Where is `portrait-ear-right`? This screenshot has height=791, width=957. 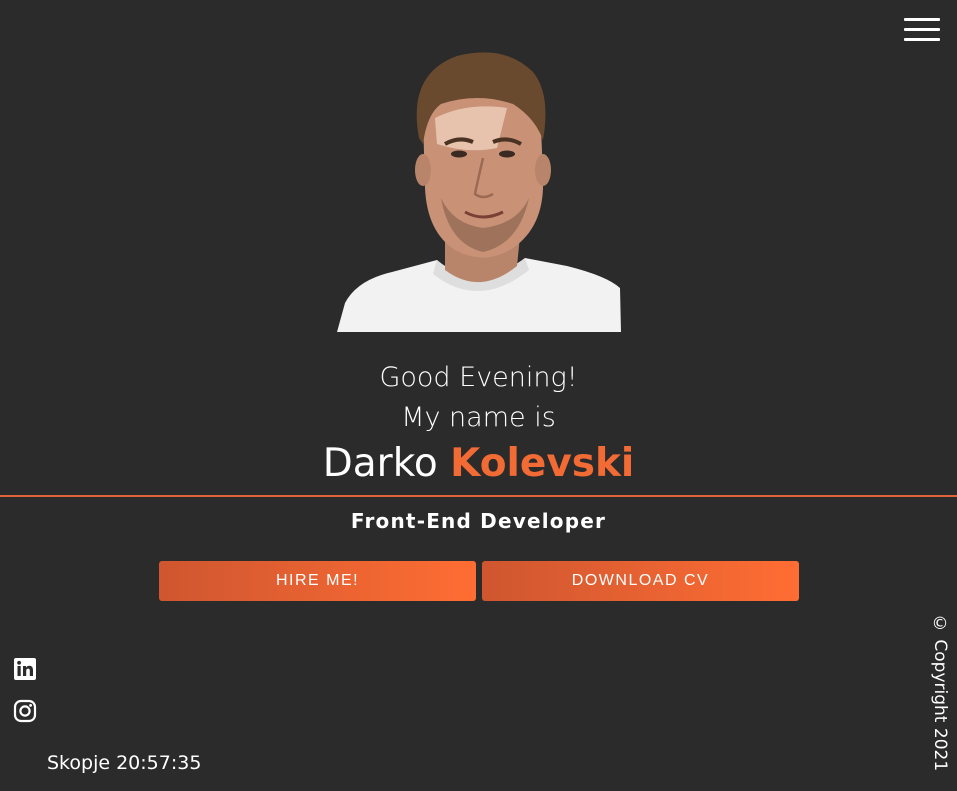
portrait-ear-right is located at coordinates (543, 170).